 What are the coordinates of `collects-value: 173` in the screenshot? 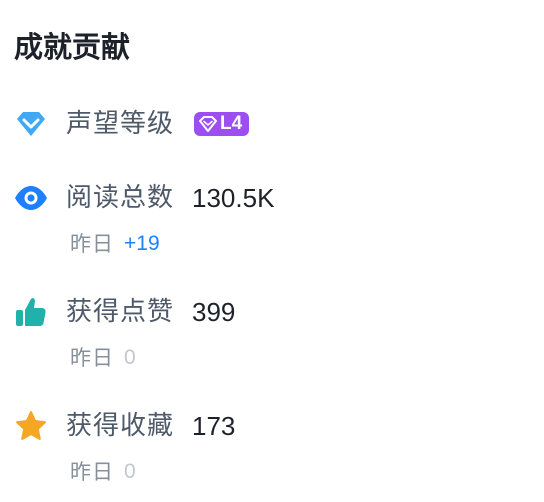 It's located at (214, 426).